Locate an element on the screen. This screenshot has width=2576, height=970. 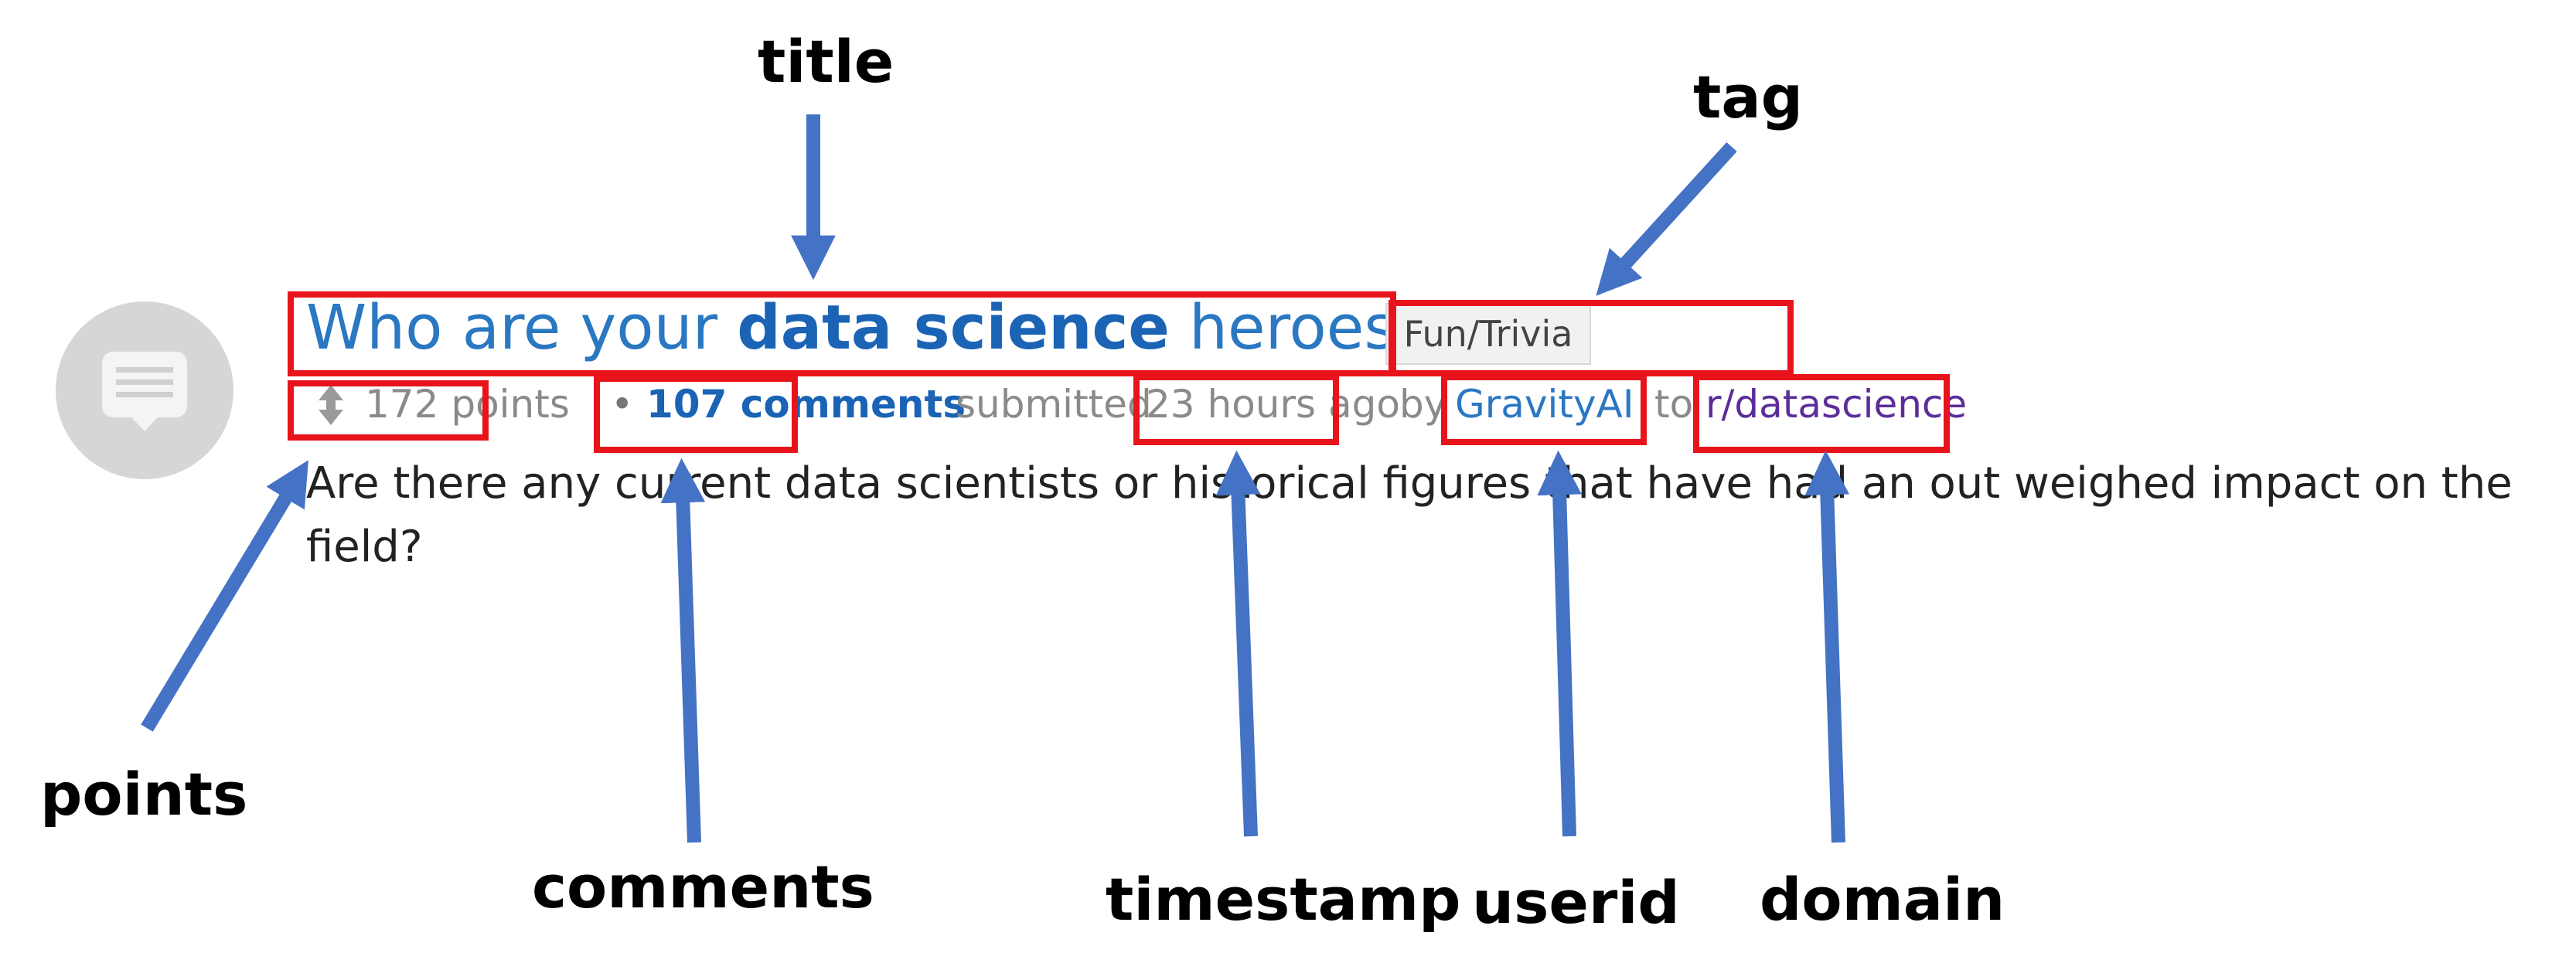
points-arrow is located at coordinates (224, 596).